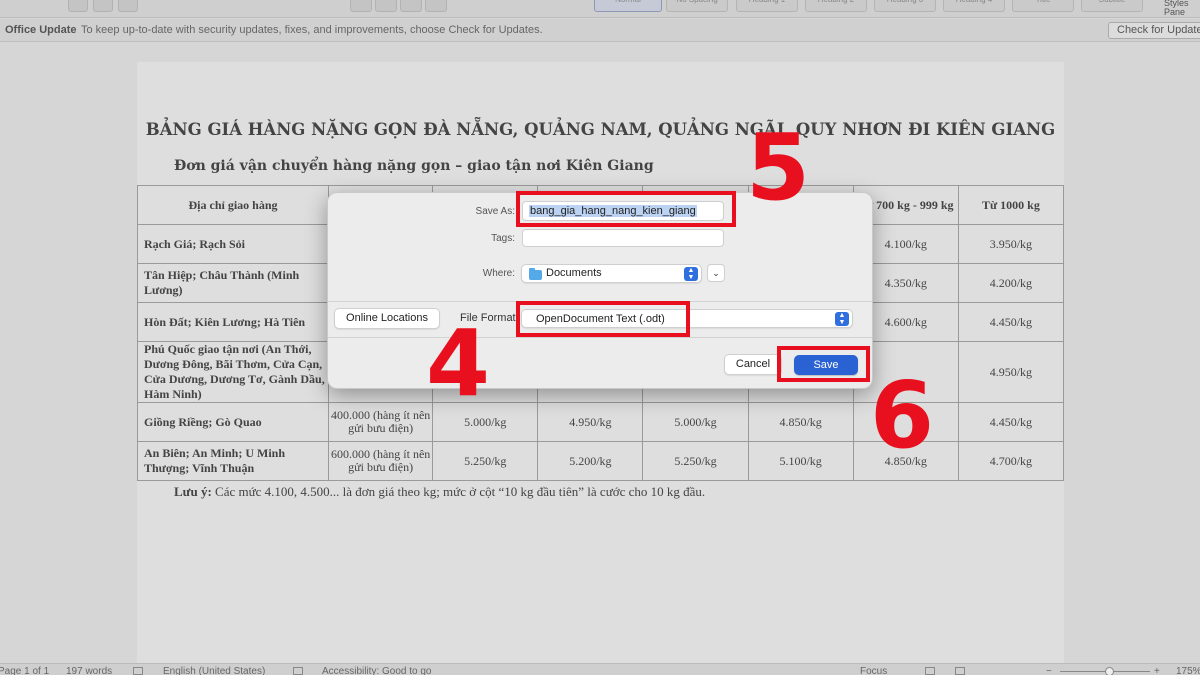 Image resolution: width=1200 pixels, height=675 pixels. Describe the element at coordinates (233, 205) in the screenshot. I see `table-header: Địa chỉ giao hàng` at that location.